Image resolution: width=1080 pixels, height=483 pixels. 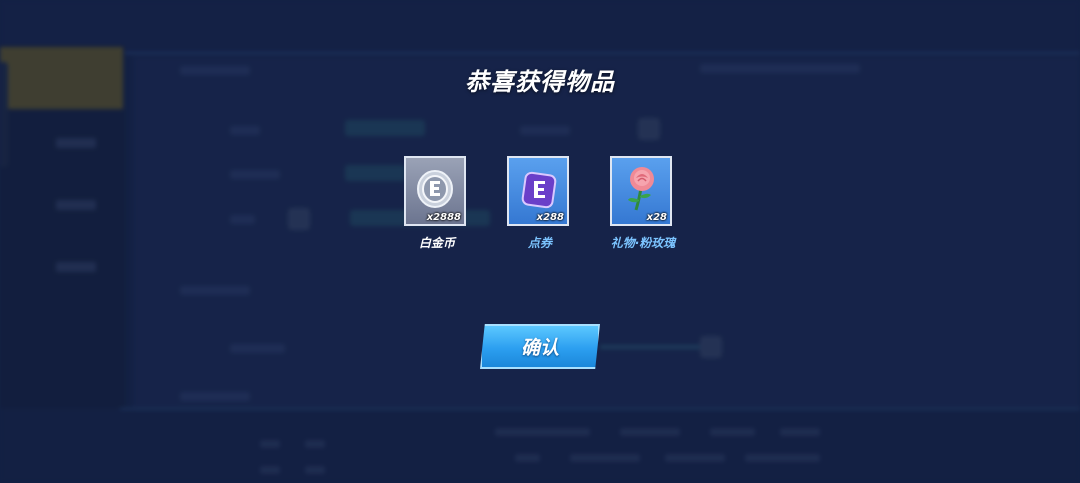 I want to click on reward-quantity: x28, so click(x=656, y=217).